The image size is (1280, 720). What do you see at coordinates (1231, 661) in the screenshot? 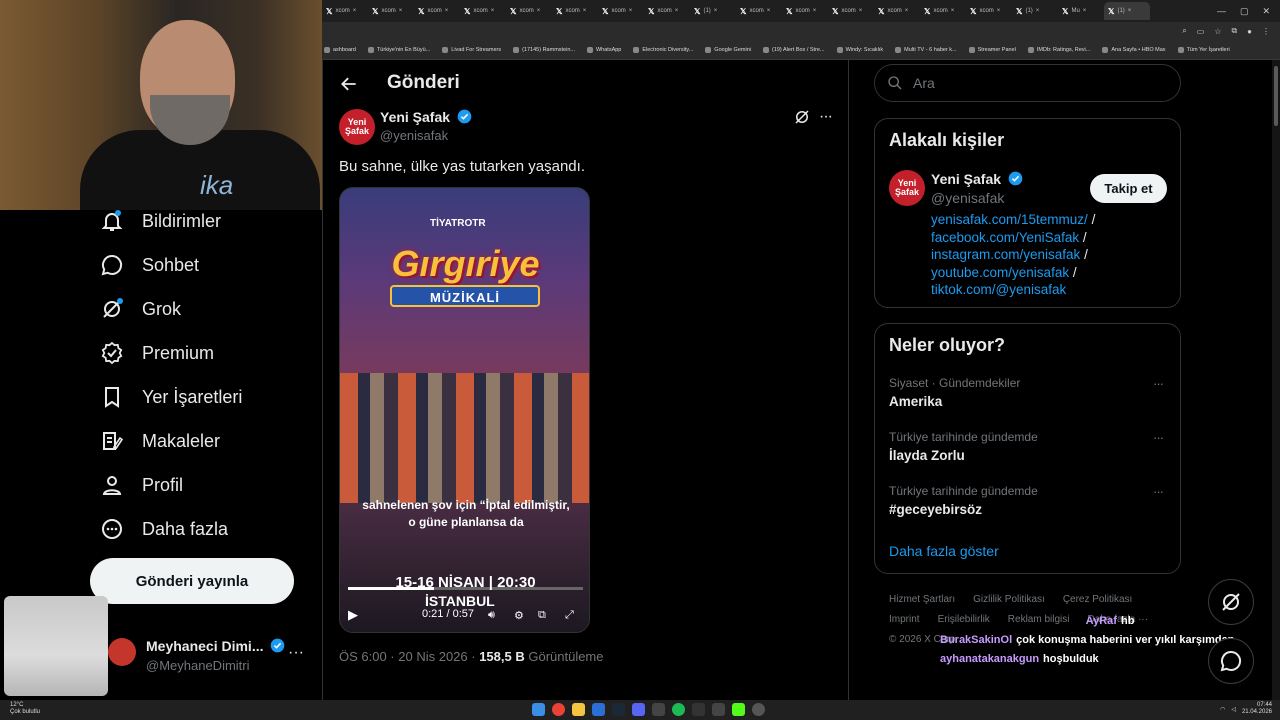
I see `messages-fab` at bounding box center [1231, 661].